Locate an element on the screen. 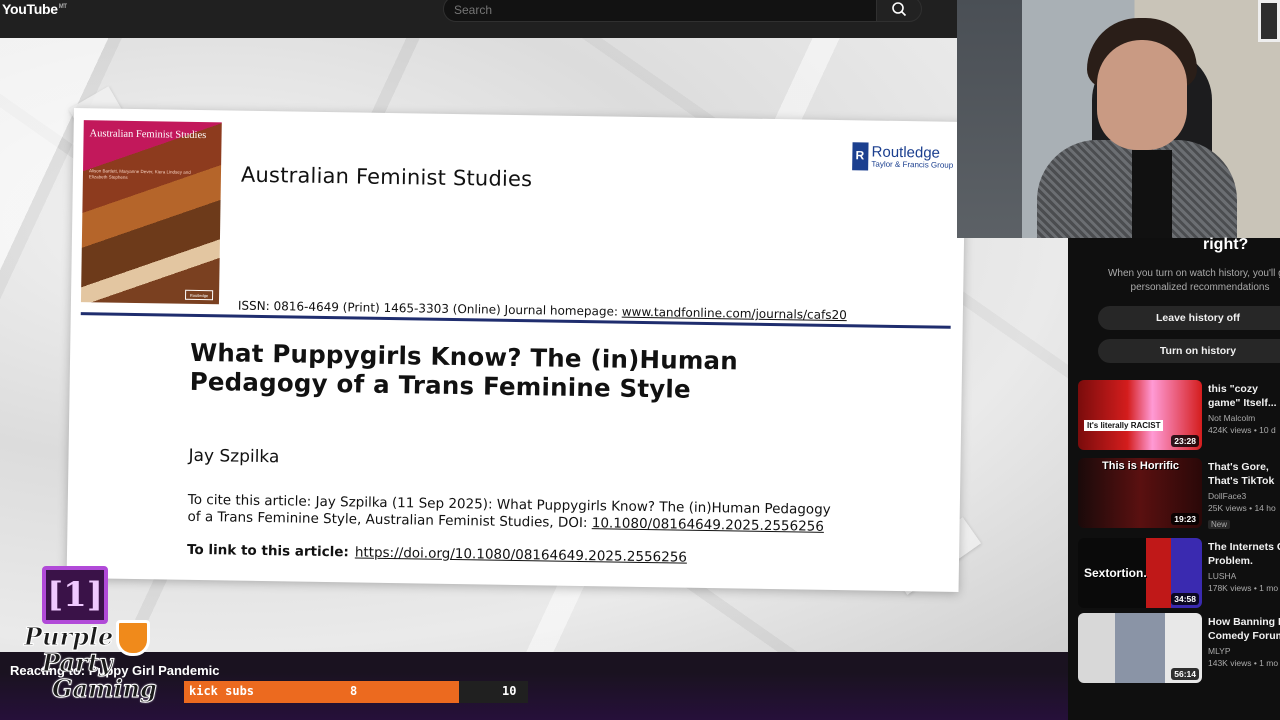 The height and width of the screenshot is (720, 1280). search-input is located at coordinates (660, 11).